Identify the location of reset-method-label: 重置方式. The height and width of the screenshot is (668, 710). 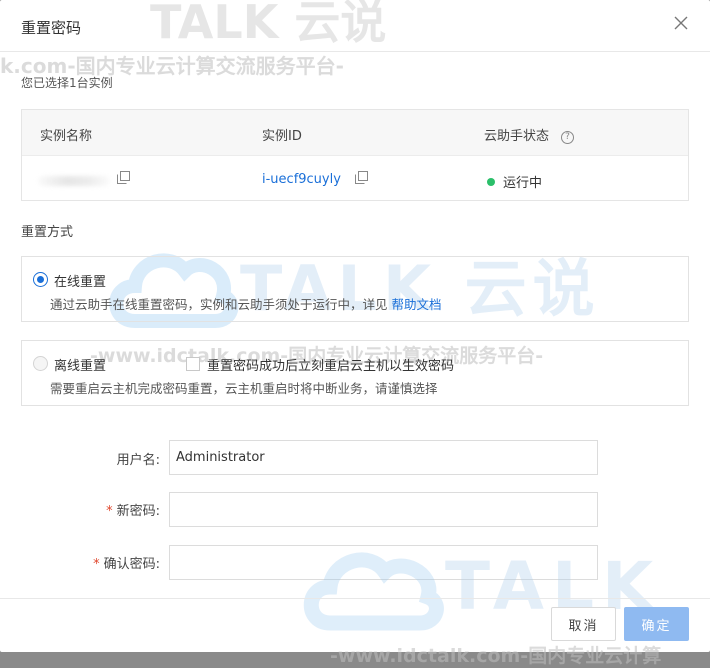
(47, 232).